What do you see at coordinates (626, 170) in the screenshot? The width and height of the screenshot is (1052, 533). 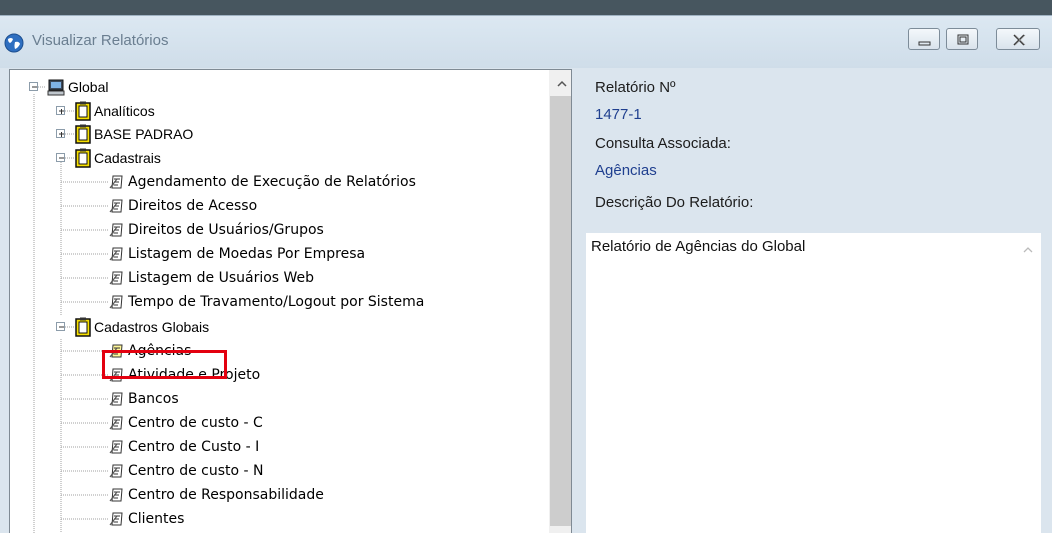 I see `query-value: Agências` at bounding box center [626, 170].